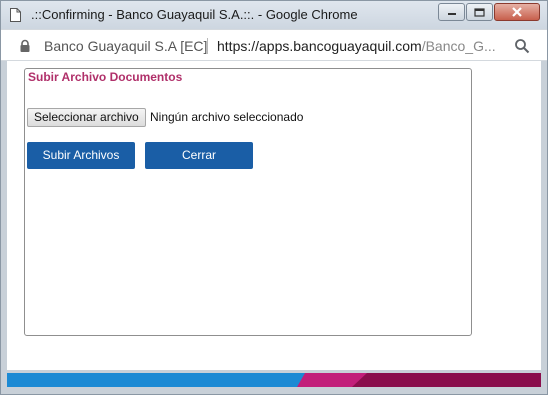 Image resolution: width=548 pixels, height=395 pixels. I want to click on window-controls, so click(488, 12).